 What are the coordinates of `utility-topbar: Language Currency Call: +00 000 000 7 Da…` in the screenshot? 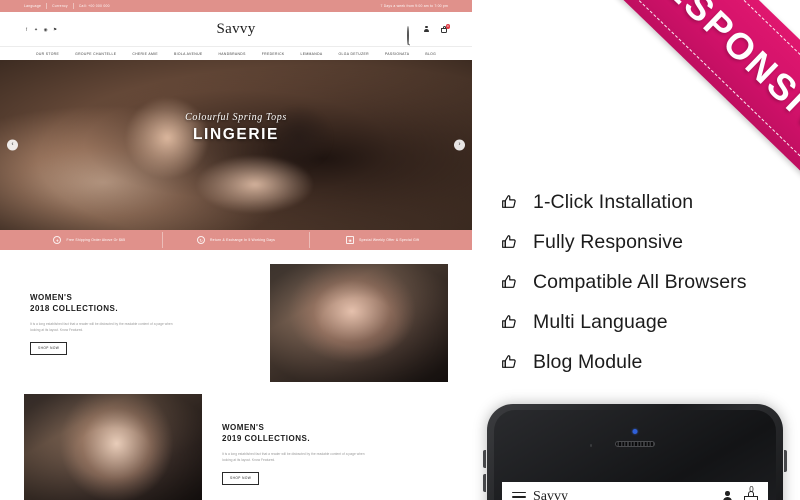 It's located at (236, 6).